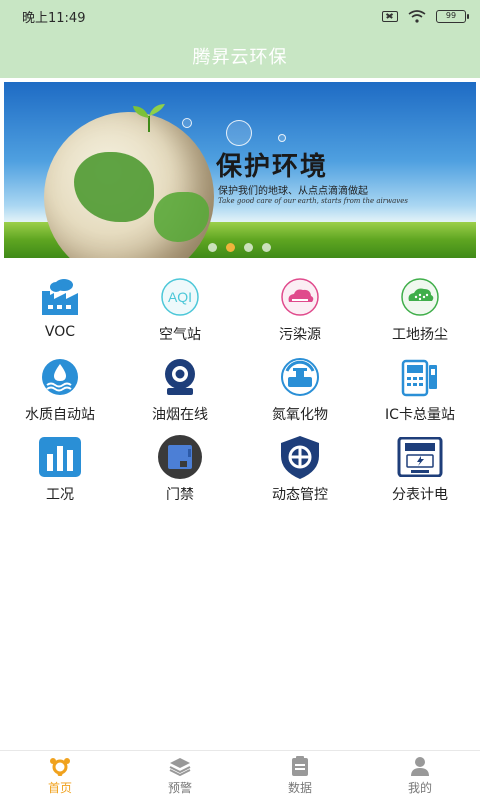 This screenshot has height=800, width=480. I want to click on module-label: 空气站, so click(180, 335).